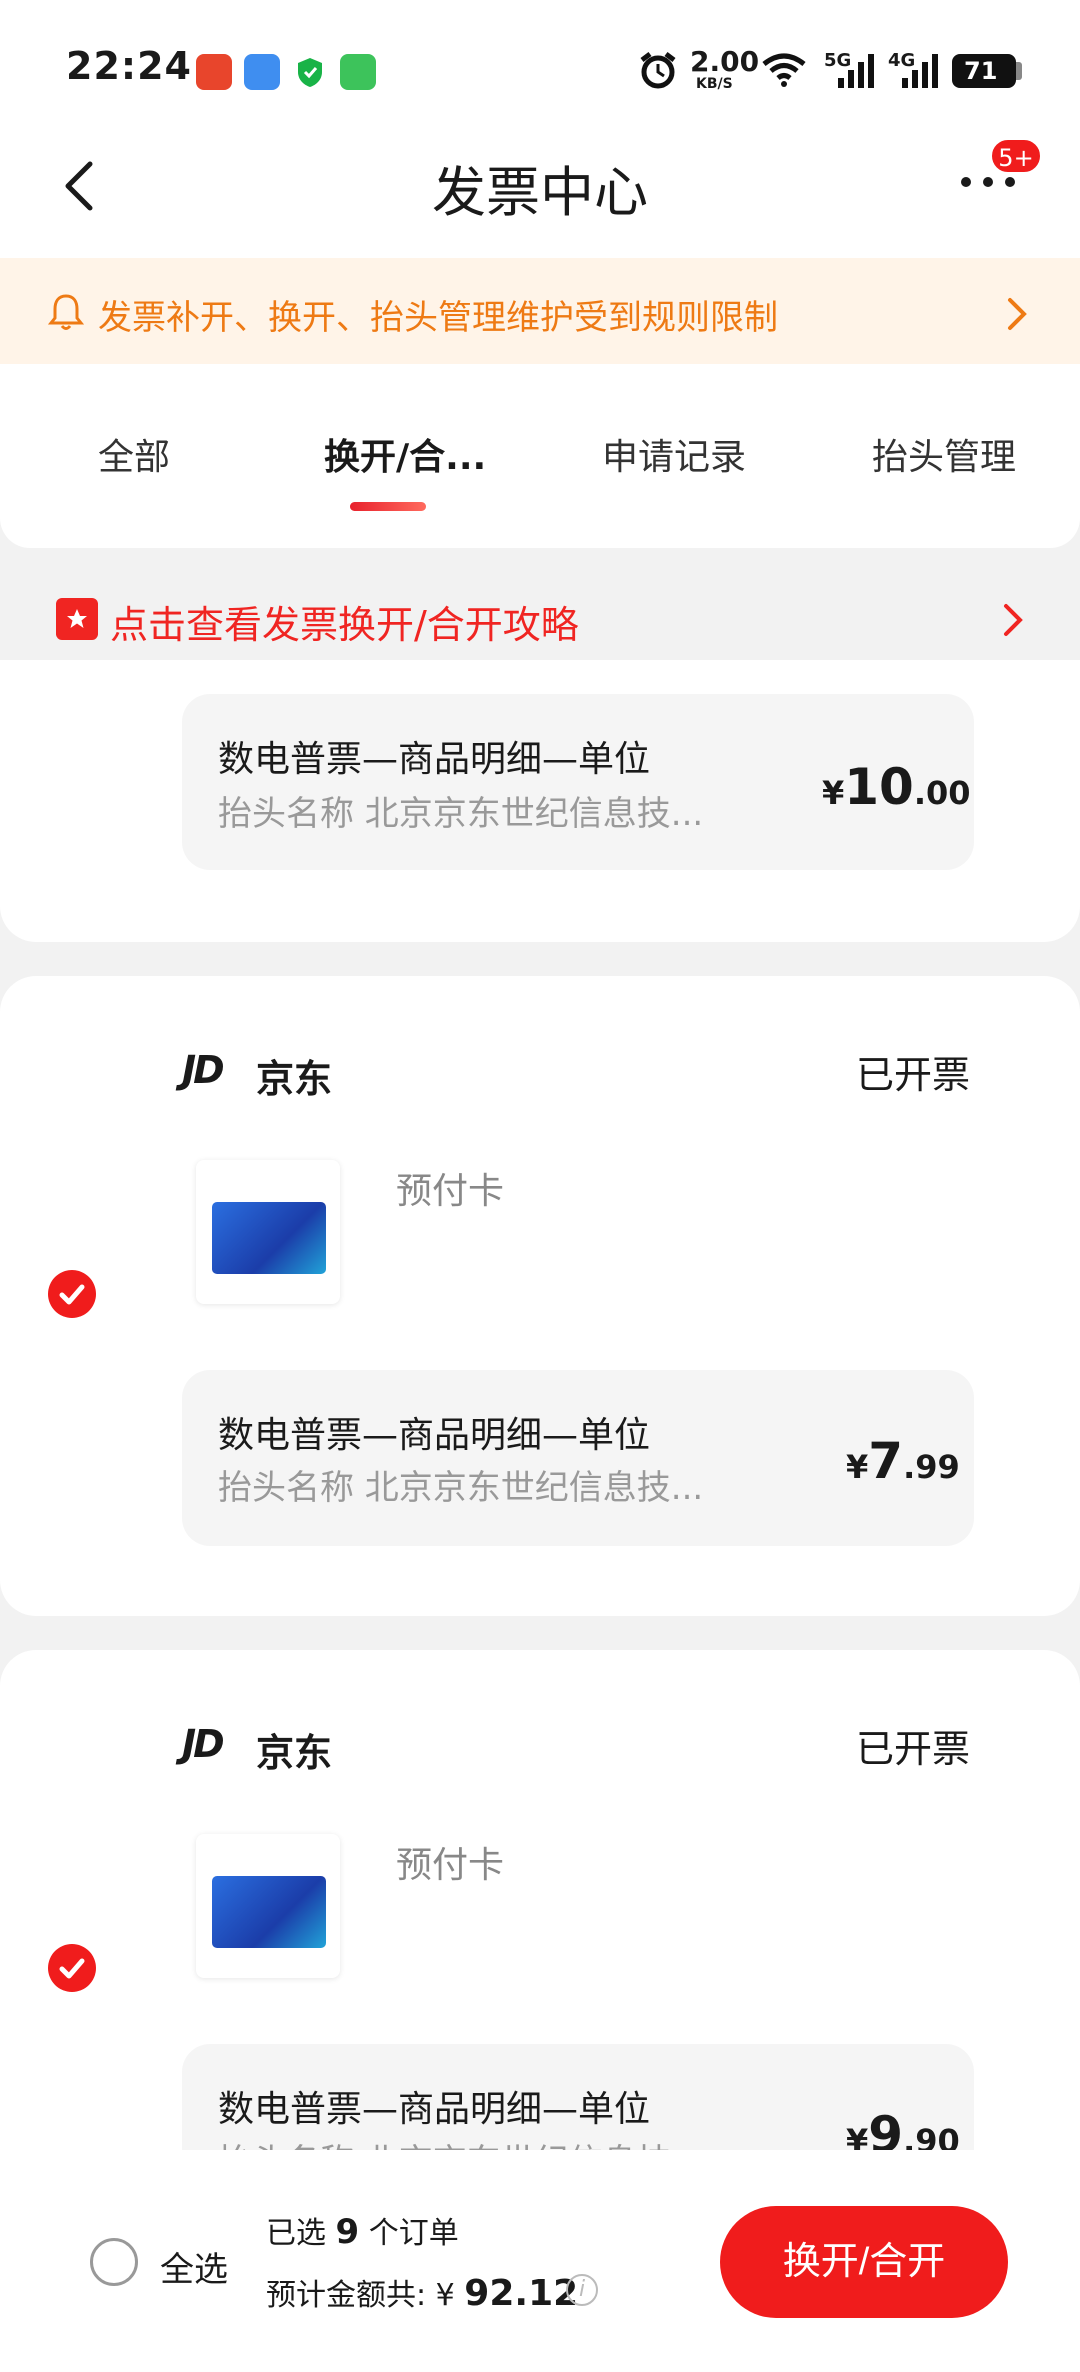  What do you see at coordinates (540, 192) in the screenshot?
I see `page-title: 发票中心` at bounding box center [540, 192].